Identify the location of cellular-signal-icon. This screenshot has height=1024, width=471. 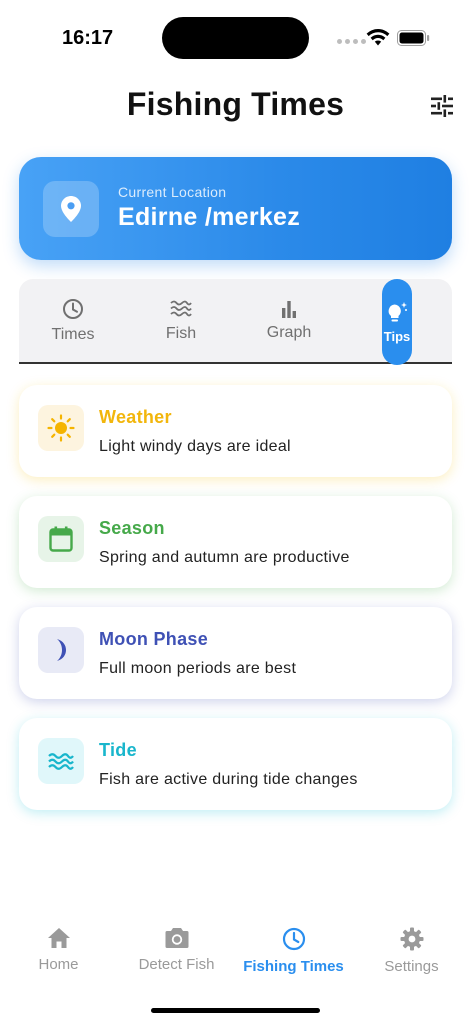
(351, 41).